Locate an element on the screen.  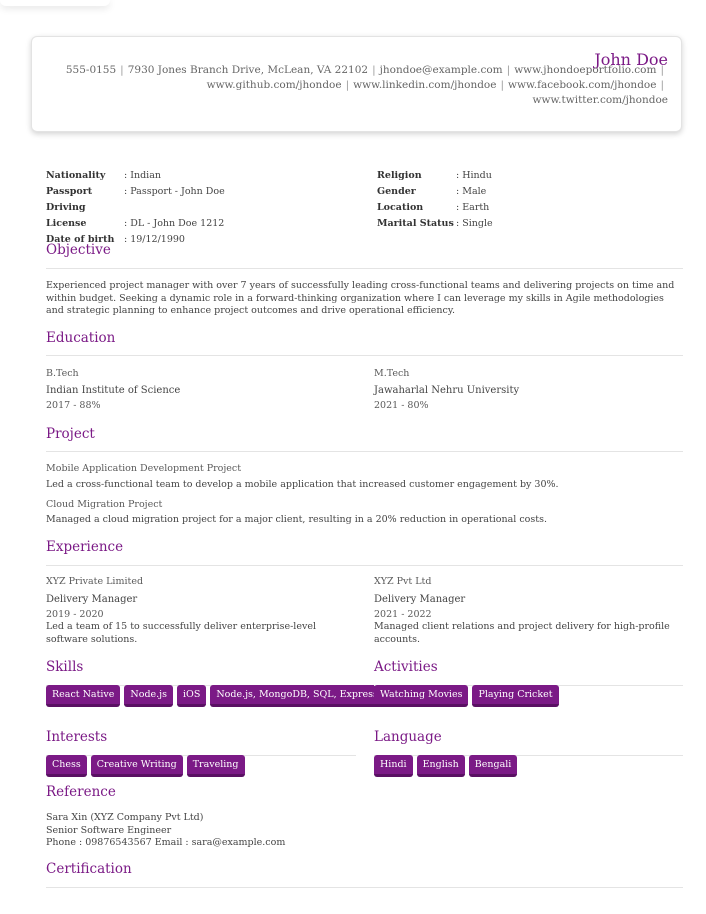
detail-row-gender: Gender : Male is located at coordinates (527, 192).